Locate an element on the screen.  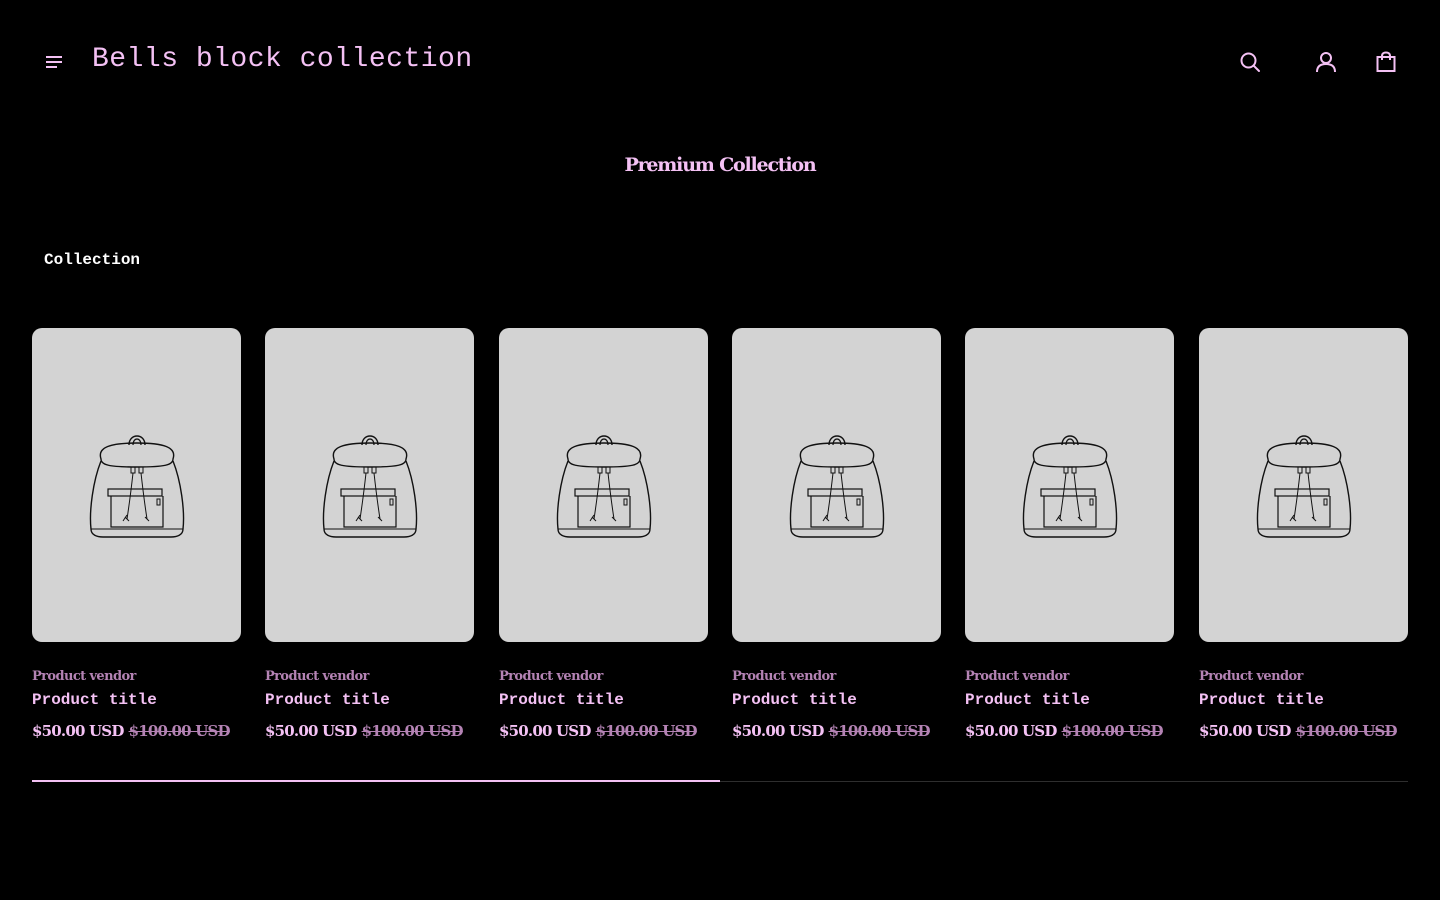
slider-scrollbar-track is located at coordinates (720, 781).